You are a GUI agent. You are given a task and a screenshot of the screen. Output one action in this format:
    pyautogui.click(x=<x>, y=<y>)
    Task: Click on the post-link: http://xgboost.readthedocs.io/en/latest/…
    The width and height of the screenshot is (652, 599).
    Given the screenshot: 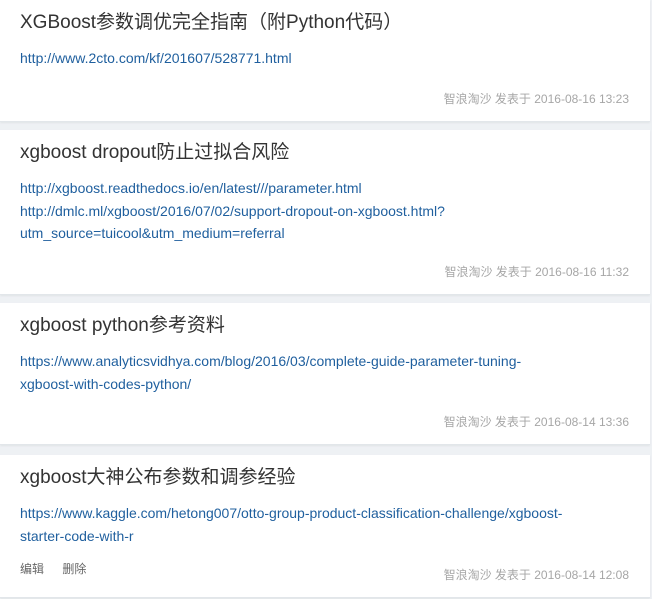 What is the action you would take?
    pyautogui.click(x=330, y=188)
    